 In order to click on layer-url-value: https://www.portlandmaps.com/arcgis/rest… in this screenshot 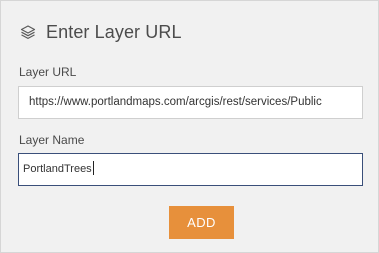, I will do `click(175, 102)`.